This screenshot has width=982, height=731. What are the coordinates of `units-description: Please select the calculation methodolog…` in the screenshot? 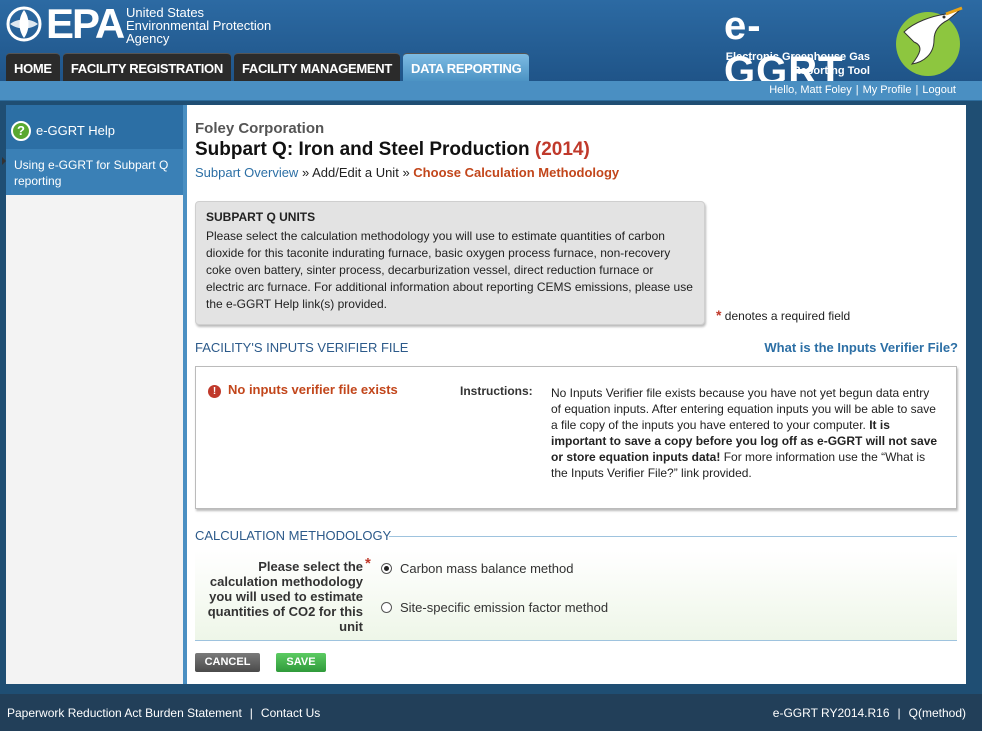 It's located at (449, 270).